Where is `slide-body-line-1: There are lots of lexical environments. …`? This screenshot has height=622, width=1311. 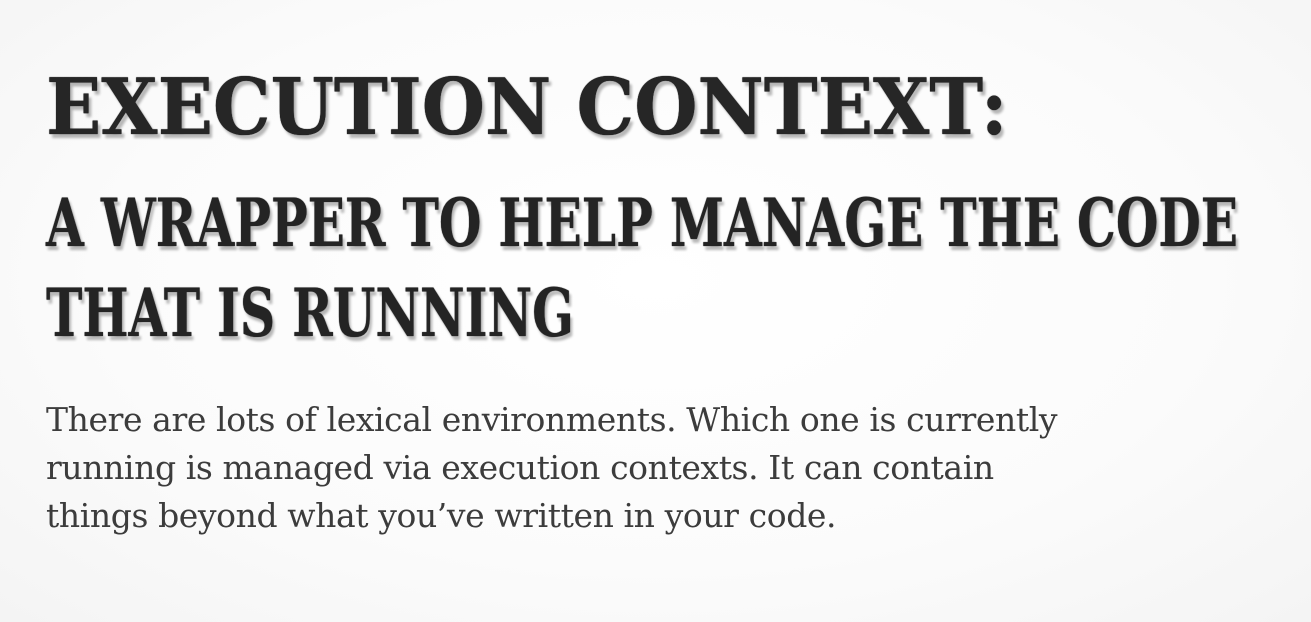 slide-body-line-1: There are lots of lexical environments. … is located at coordinates (552, 419).